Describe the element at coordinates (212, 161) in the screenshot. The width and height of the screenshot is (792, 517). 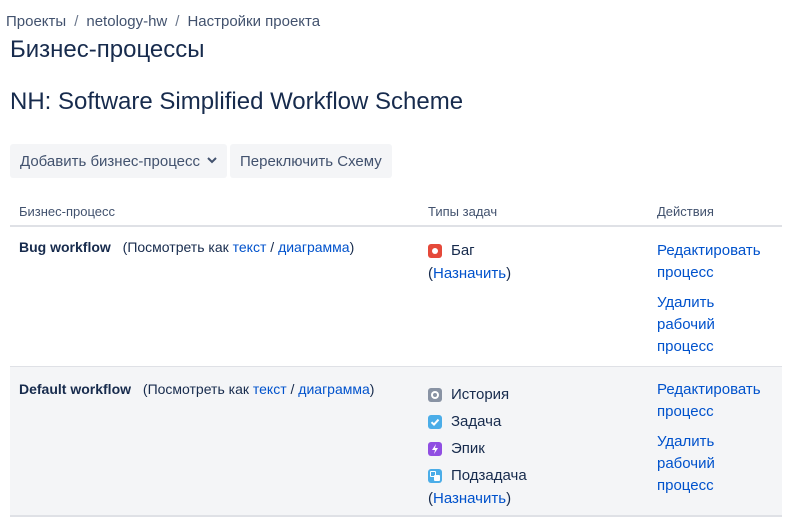
I see `chevron-down-icon` at that location.